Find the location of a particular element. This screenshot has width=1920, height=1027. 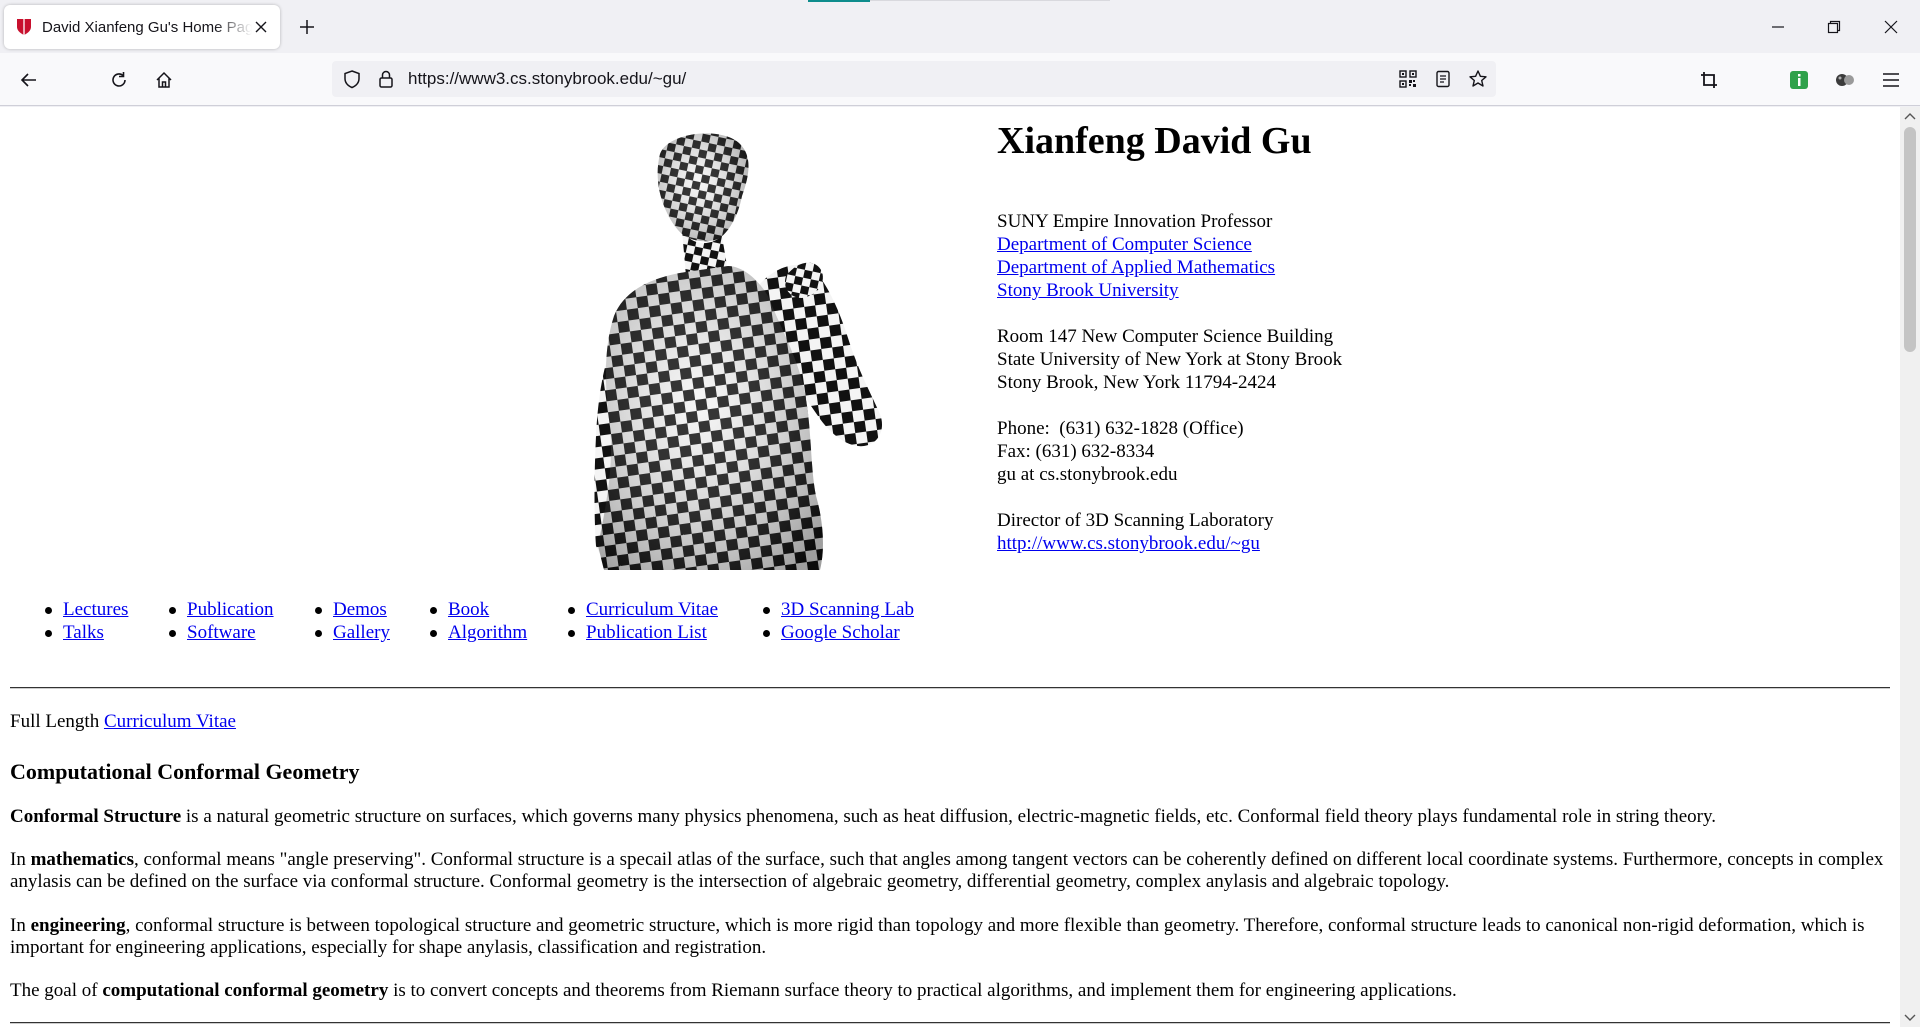

home-icon is located at coordinates (164, 80).